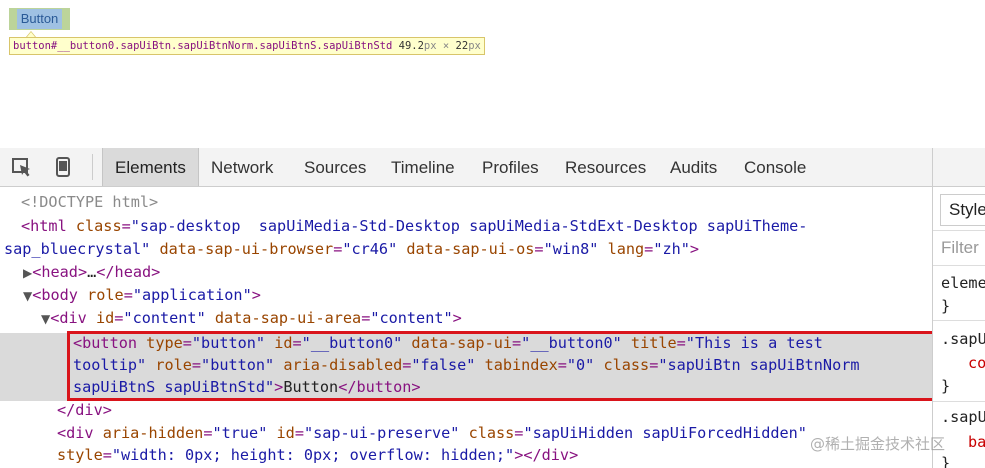 This screenshot has height=468, width=985. I want to click on div2-style-attr: style, so click(80, 455).